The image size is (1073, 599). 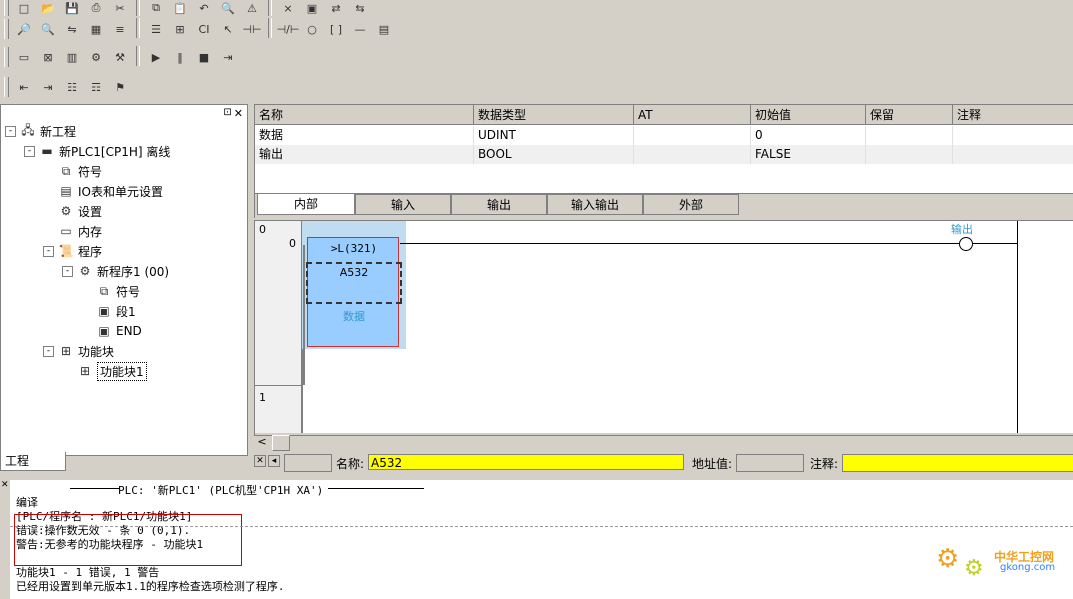 I want to click on memory-button: ▥, so click(x=72, y=57).